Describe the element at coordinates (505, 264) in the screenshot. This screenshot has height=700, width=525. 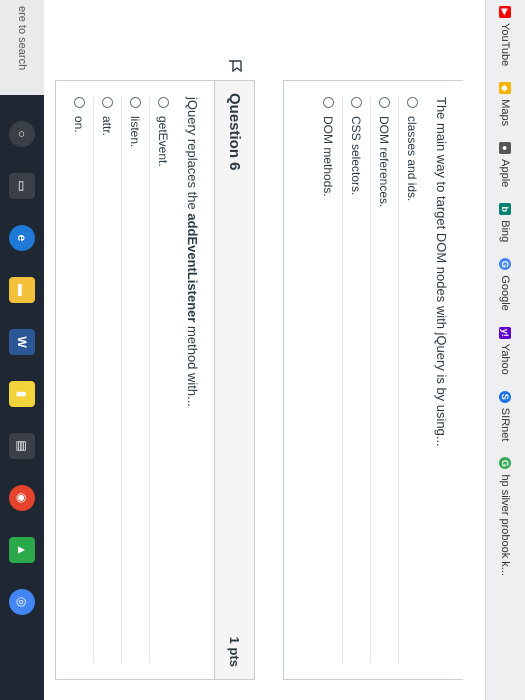
I see `google-icon: G` at that location.